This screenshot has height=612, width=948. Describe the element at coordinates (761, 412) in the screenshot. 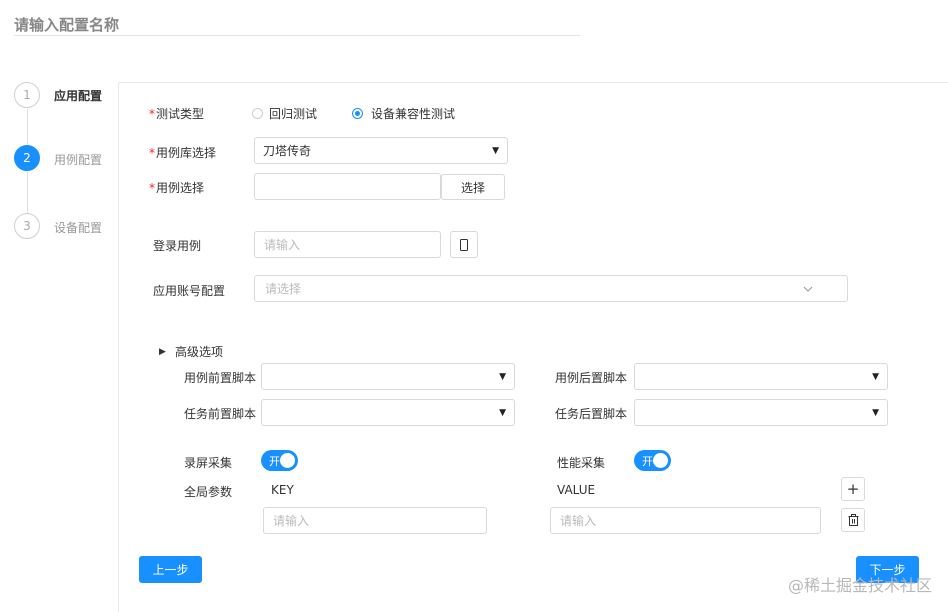

I see `task-post-script-select: ▼` at that location.